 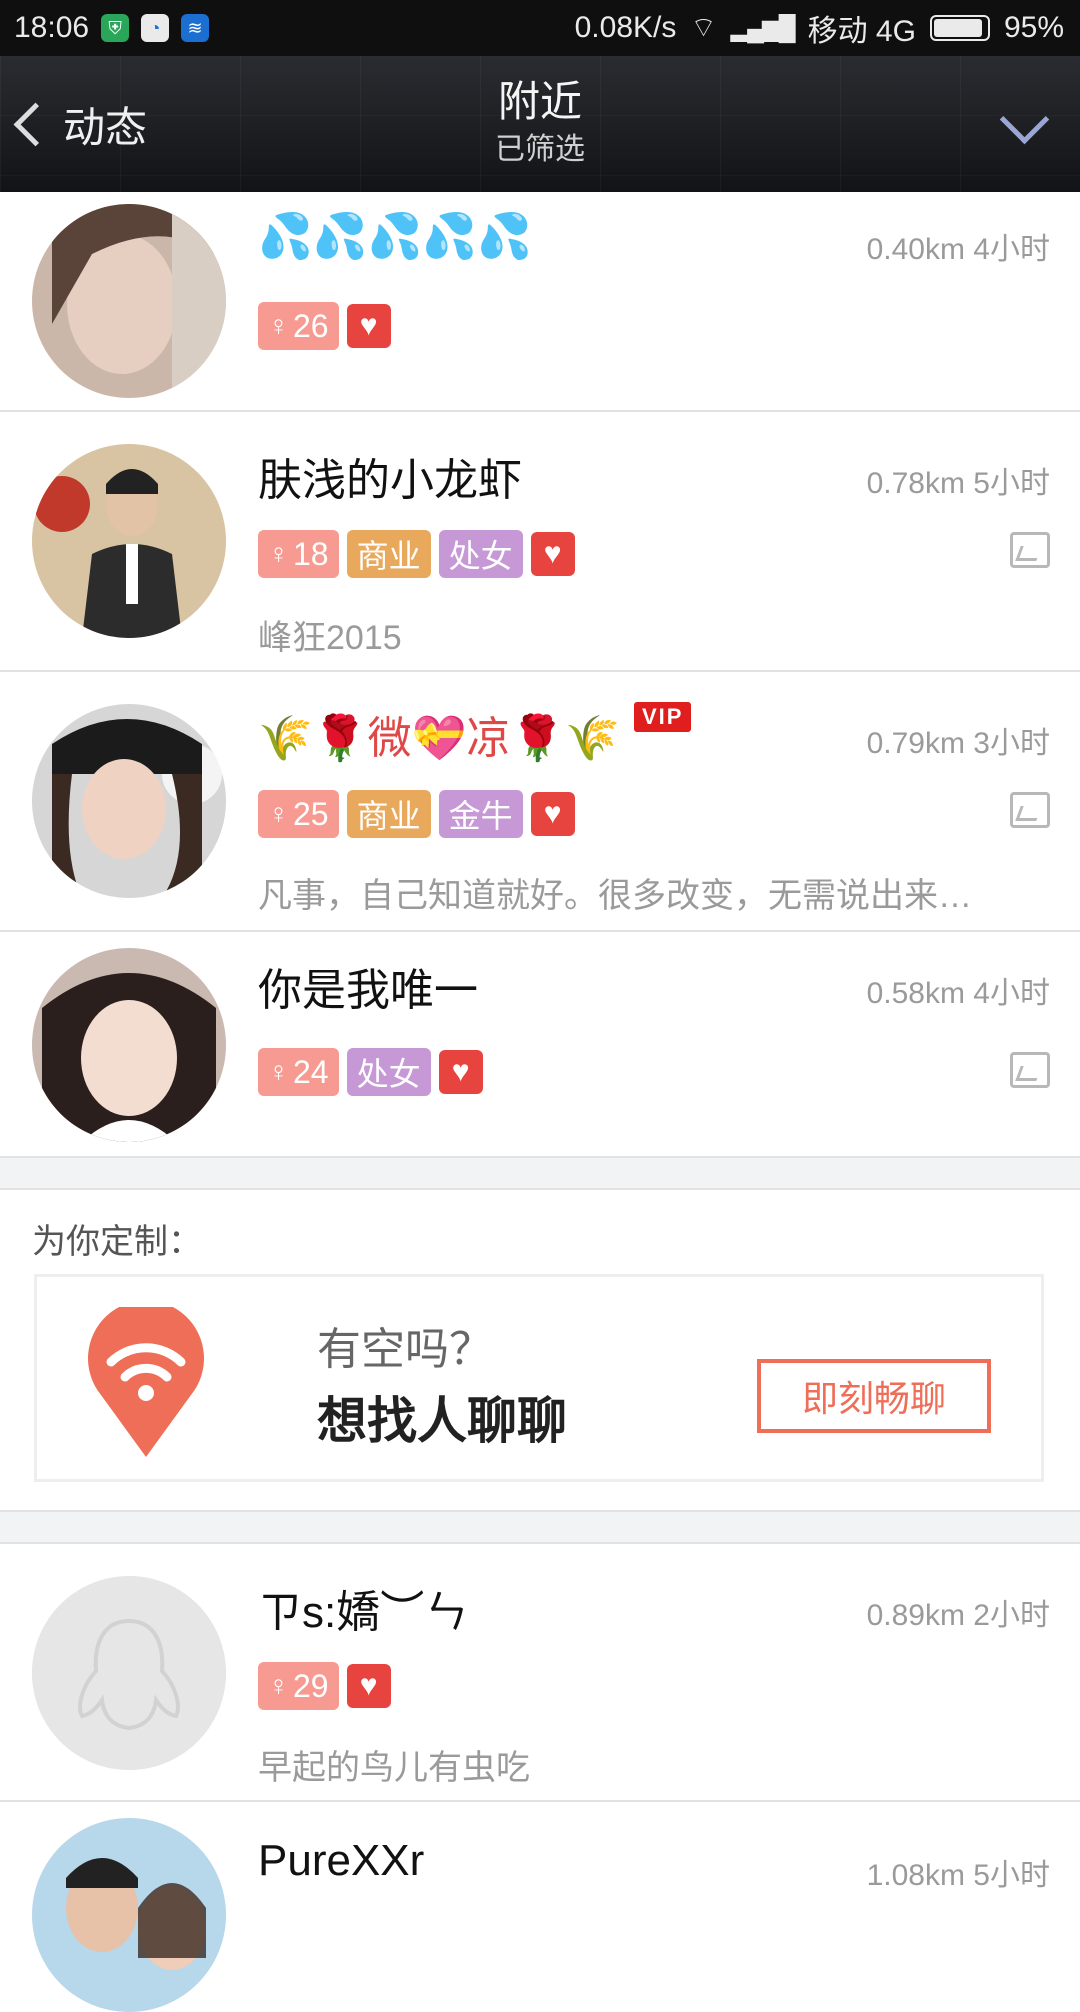 I want to click on chat-promo-card: 有空吗？ 想找人聊聊 即刻畅聊, so click(x=539, y=1378).